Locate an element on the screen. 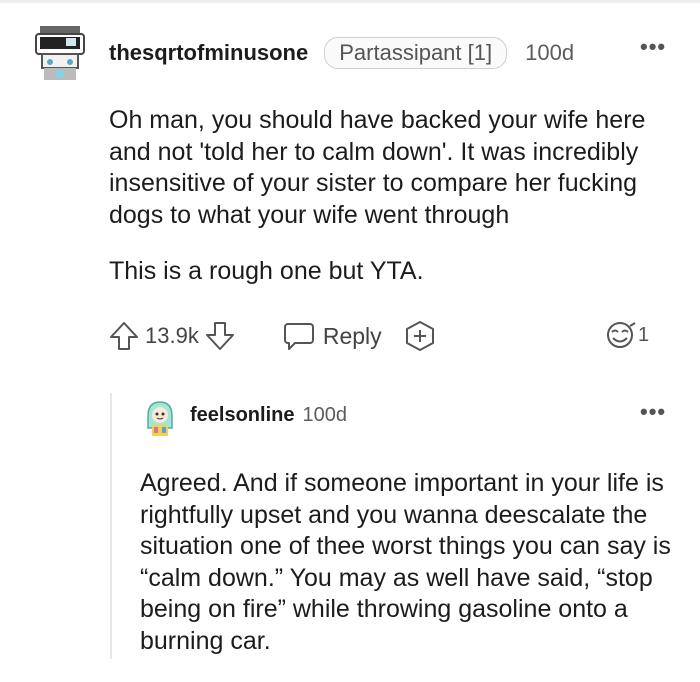 Image resolution: width=700 pixels, height=682 pixels. upvote-button is located at coordinates (124, 336).